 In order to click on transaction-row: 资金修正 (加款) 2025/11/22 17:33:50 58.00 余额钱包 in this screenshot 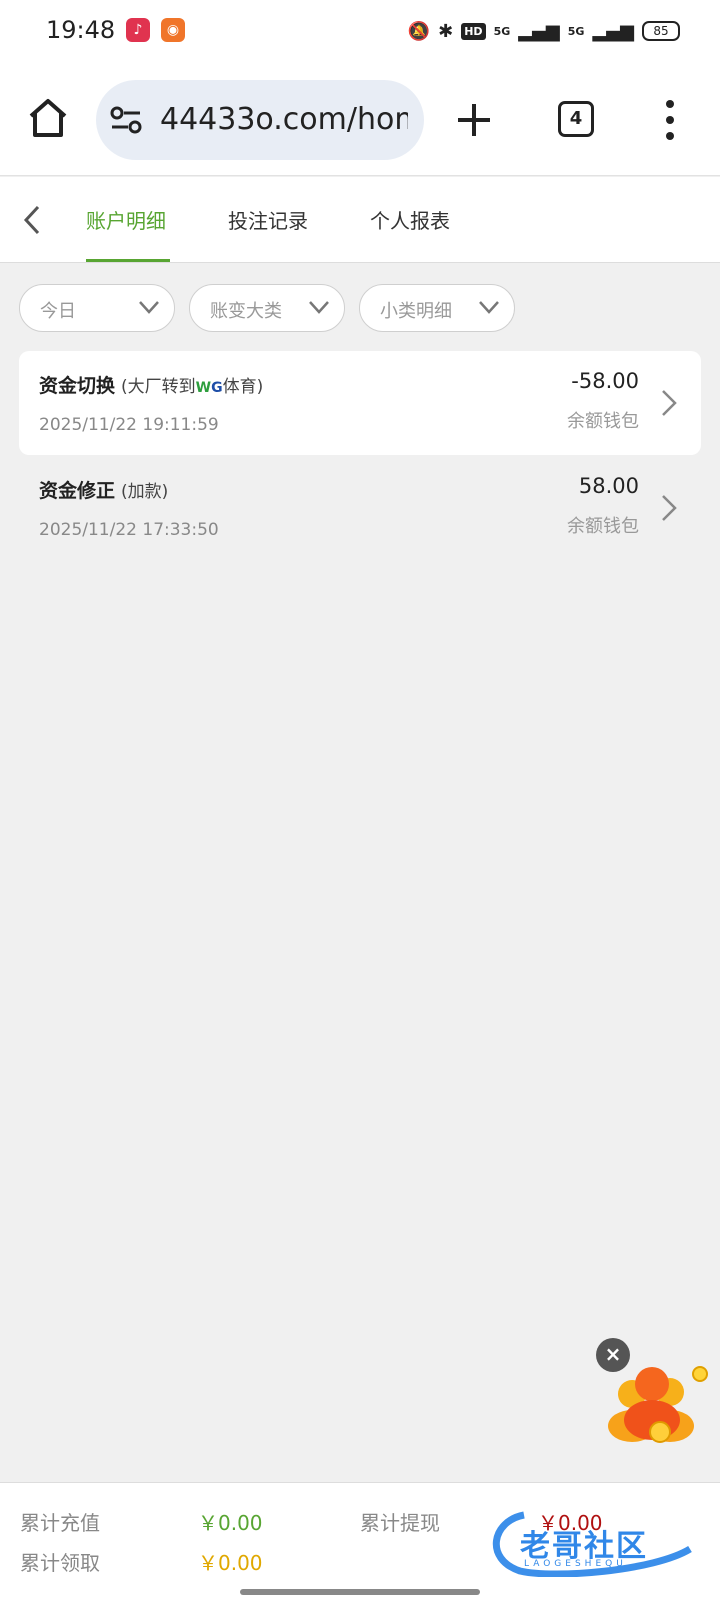, I will do `click(360, 508)`.